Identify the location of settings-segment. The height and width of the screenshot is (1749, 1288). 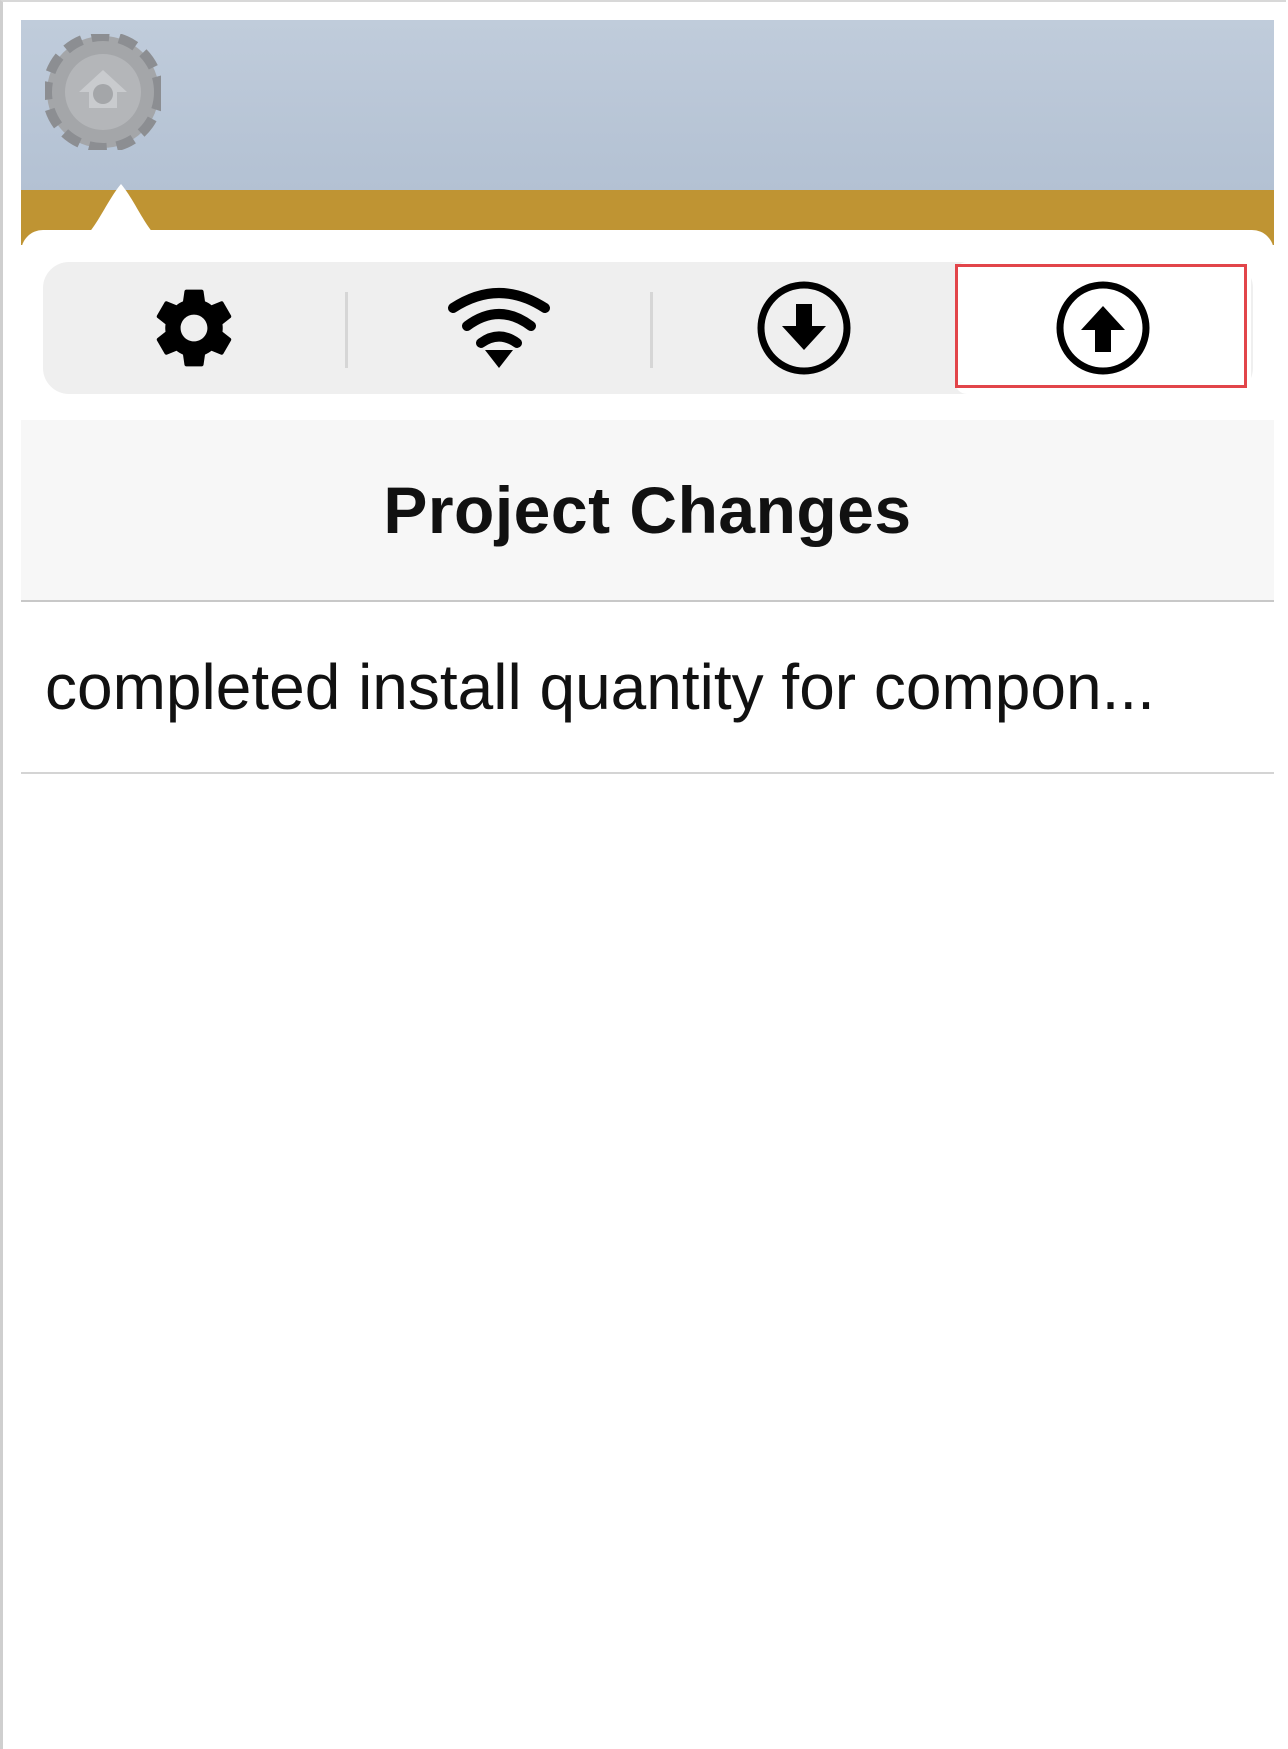
(194, 328).